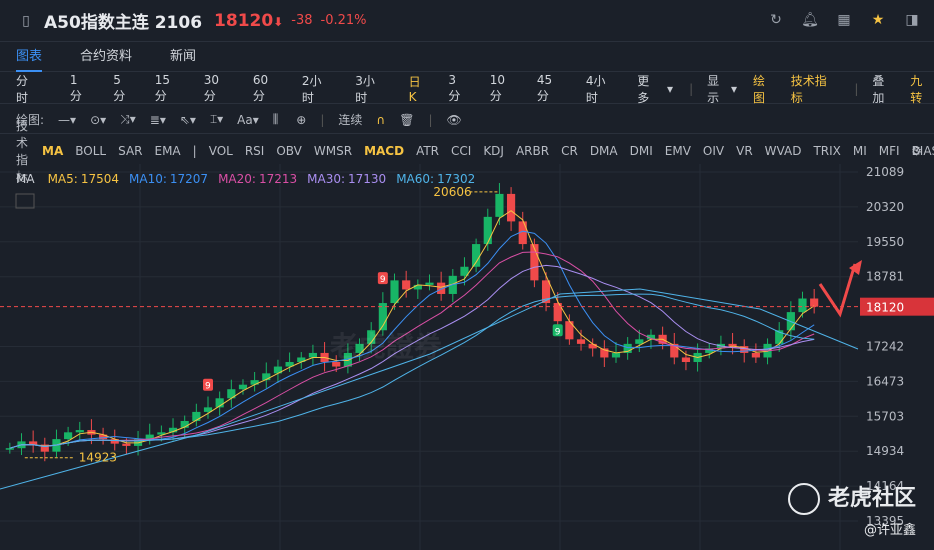  Describe the element at coordinates (301, 120) in the screenshot. I see `zoom-icon: ⊕` at that location.